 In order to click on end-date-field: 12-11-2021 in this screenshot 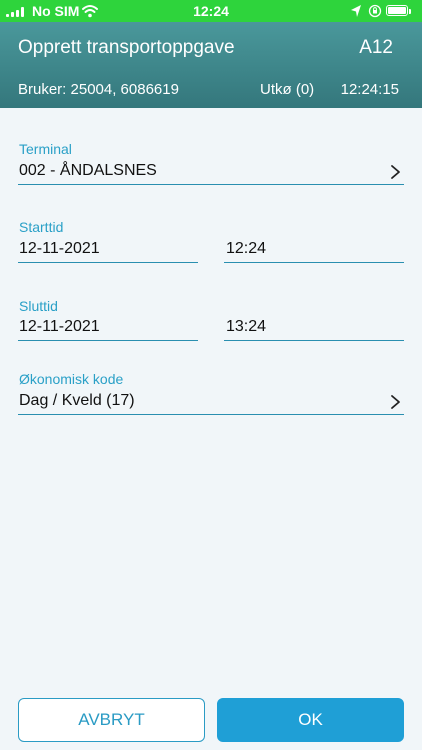, I will do `click(59, 327)`.